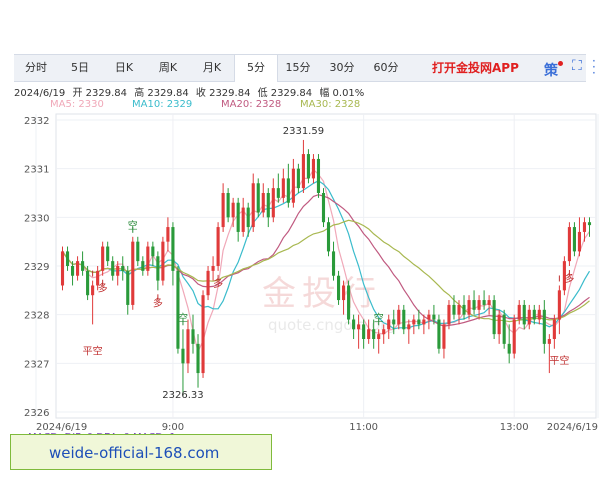 The height and width of the screenshot is (480, 600). Describe the element at coordinates (36, 364) in the screenshot. I see `y-tick-label: 2327` at that location.